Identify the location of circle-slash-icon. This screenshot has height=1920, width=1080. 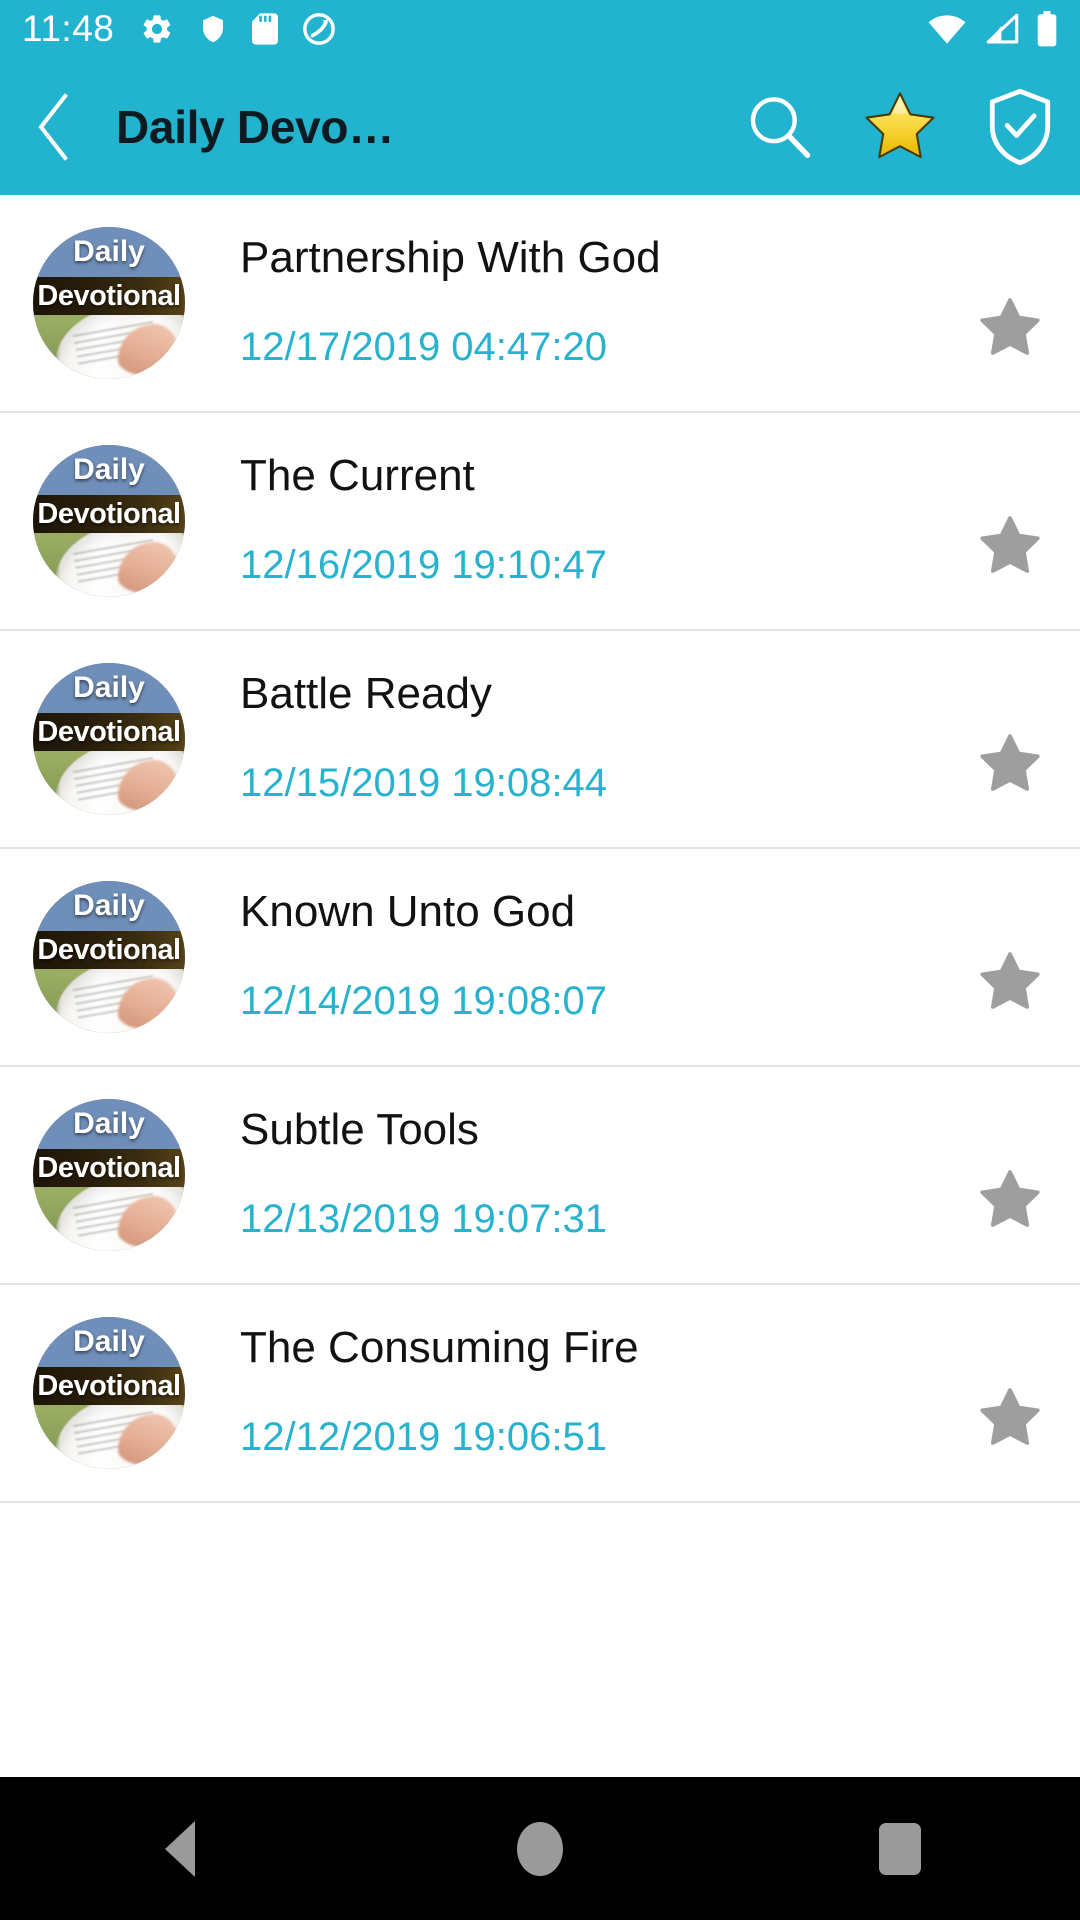
(319, 29).